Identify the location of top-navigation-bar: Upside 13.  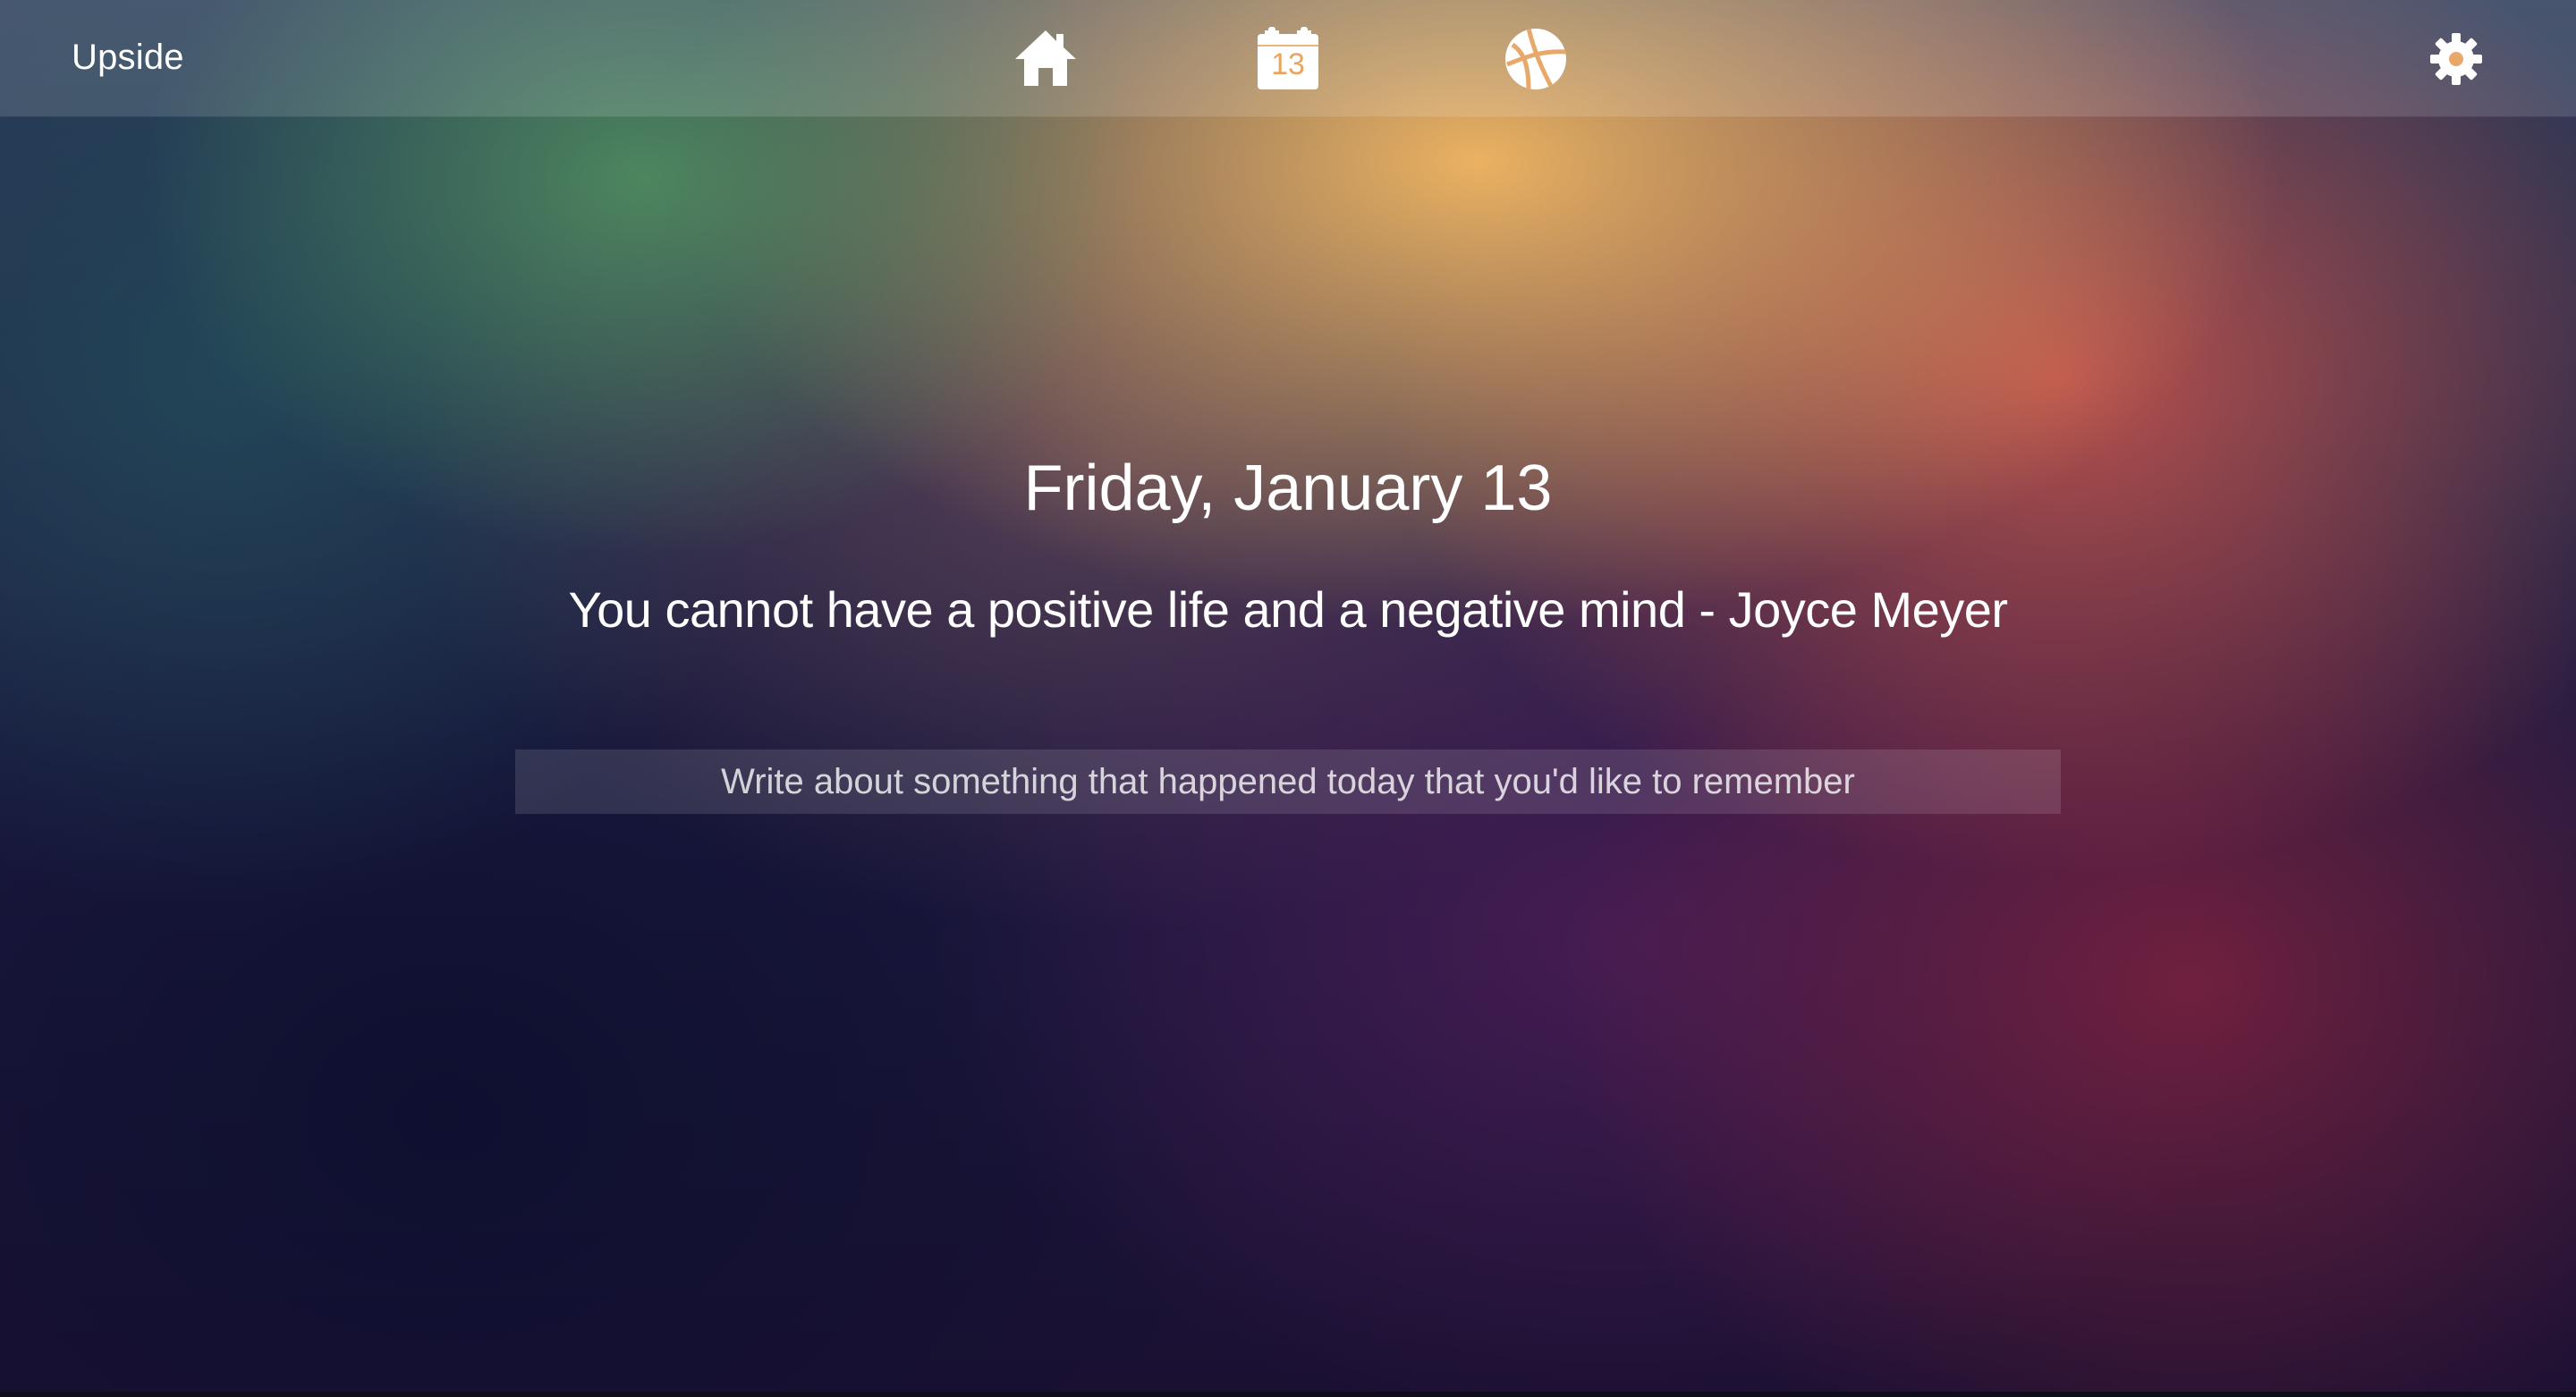
(1288, 58).